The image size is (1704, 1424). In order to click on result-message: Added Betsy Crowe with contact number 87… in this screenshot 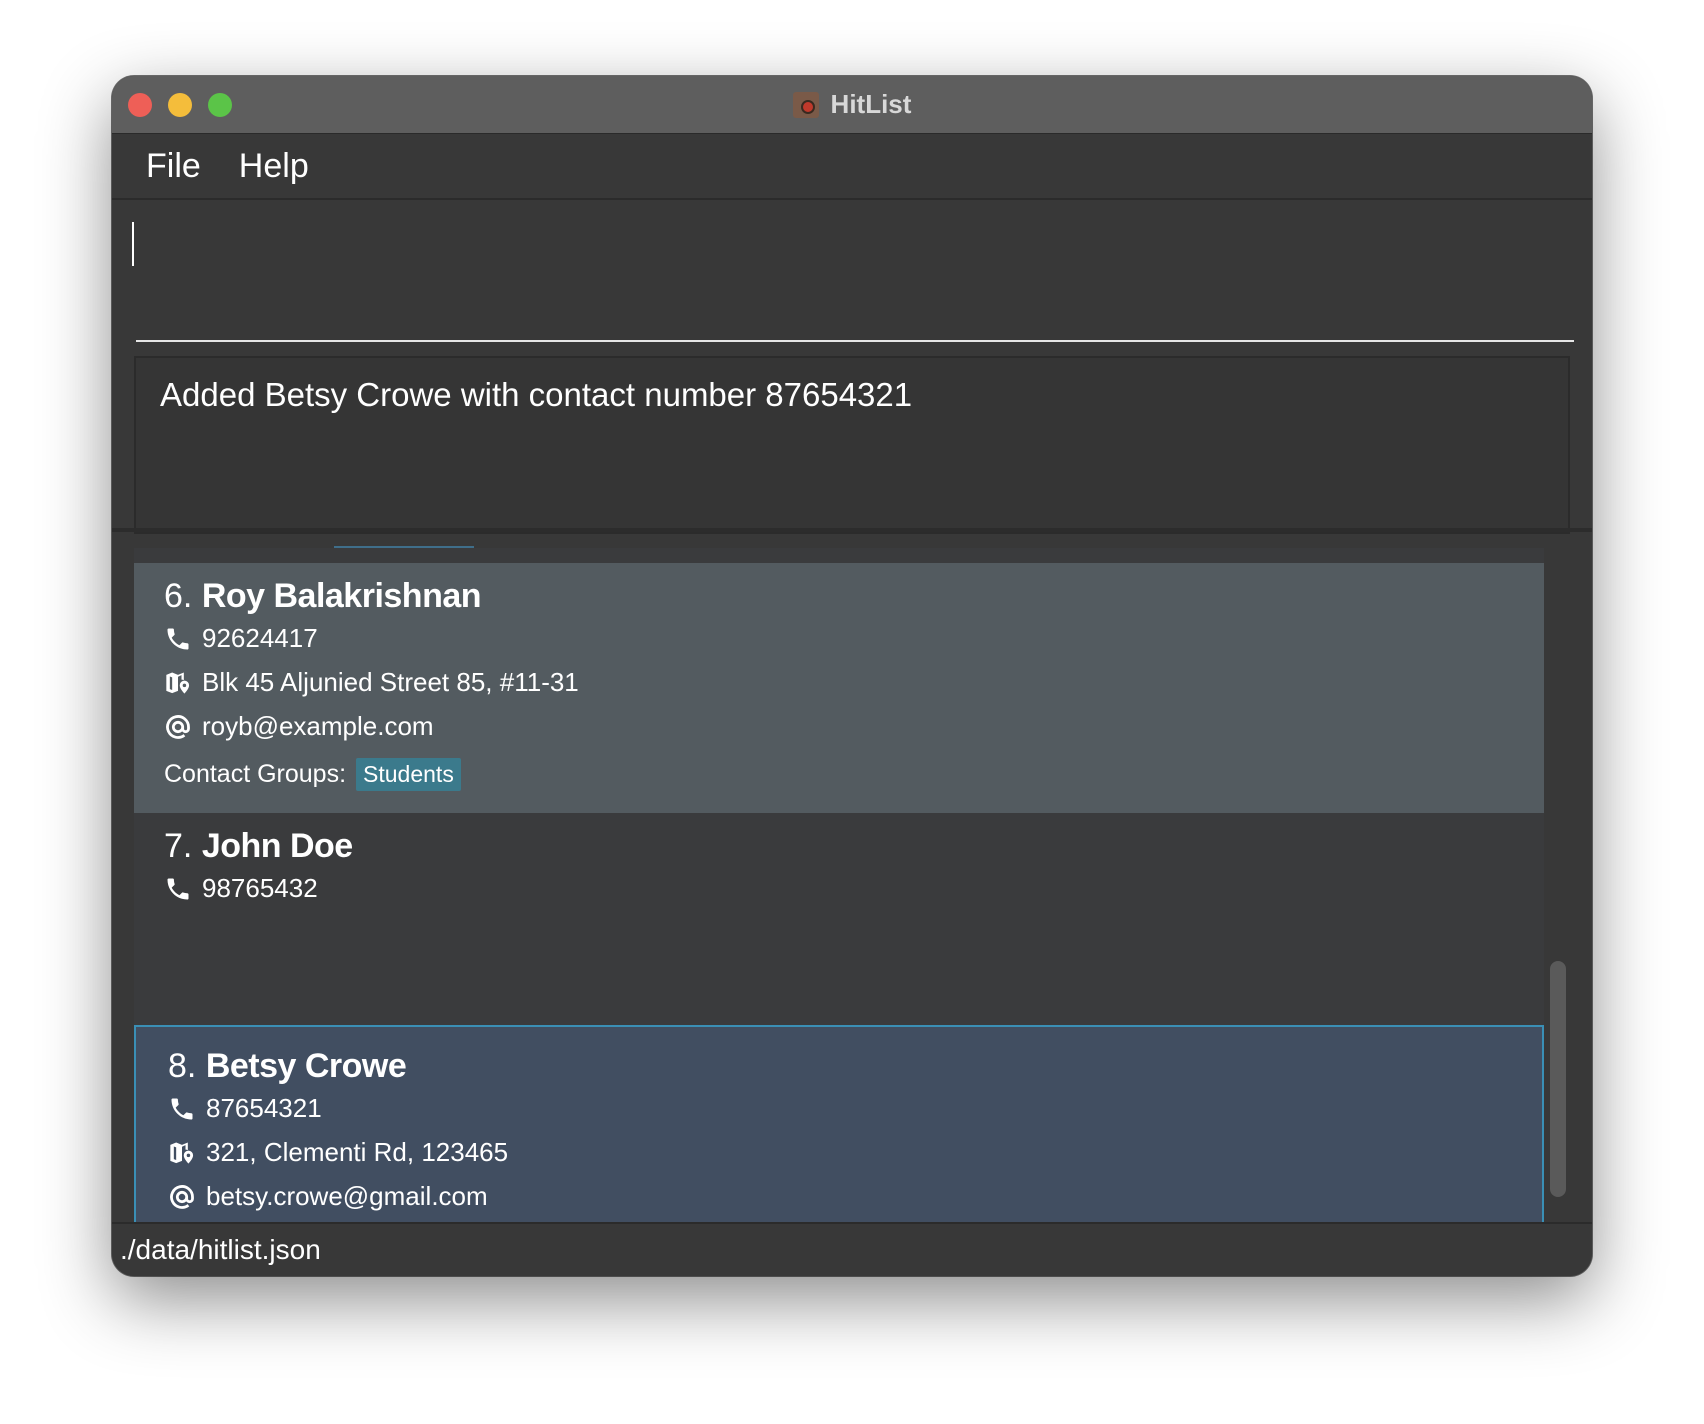, I will do `click(536, 394)`.